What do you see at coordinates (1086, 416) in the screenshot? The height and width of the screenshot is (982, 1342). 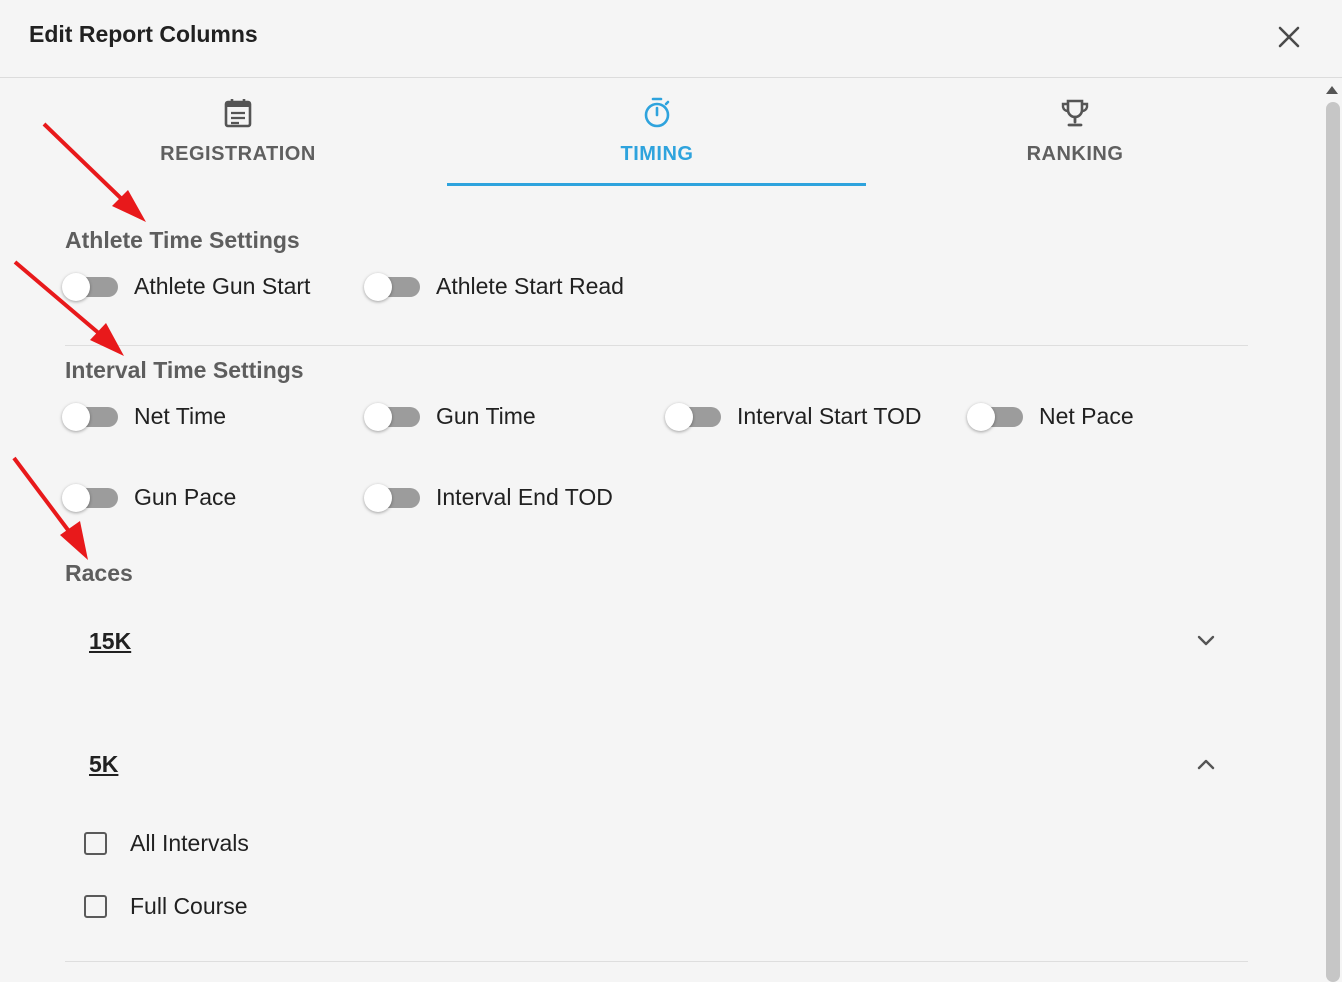 I see `toggle-label: Net Pace` at bounding box center [1086, 416].